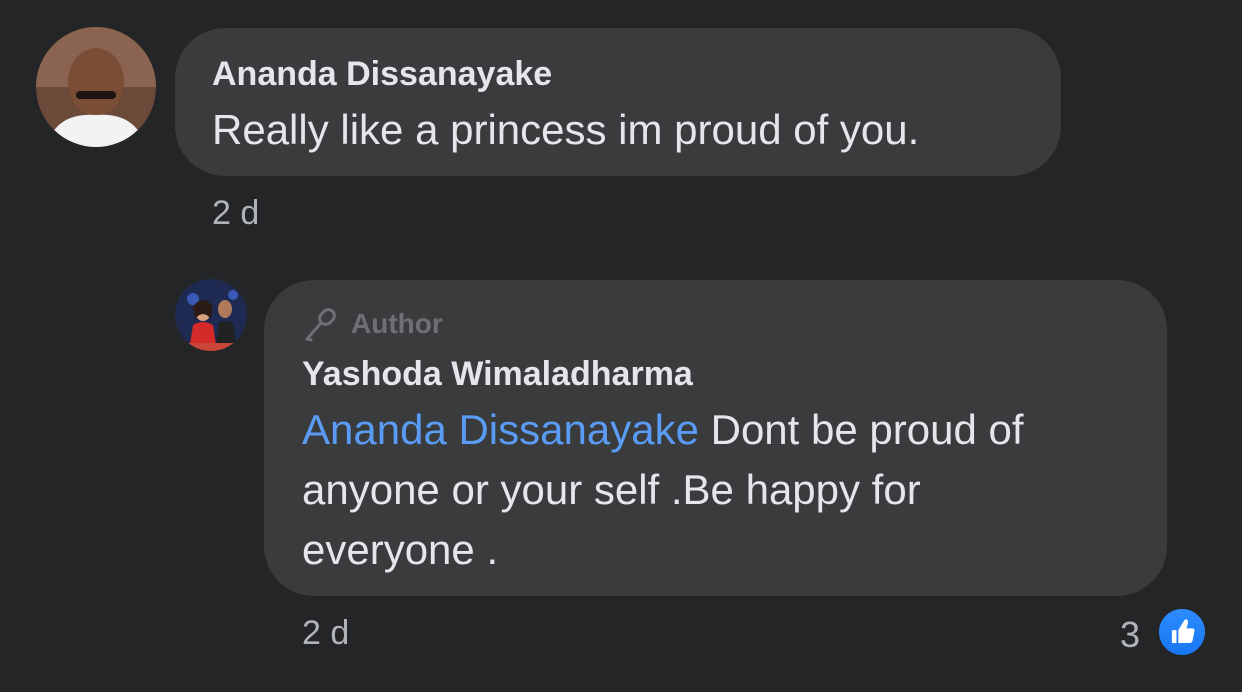 The width and height of the screenshot is (1242, 692). I want to click on commenter-avatar, so click(96, 87).